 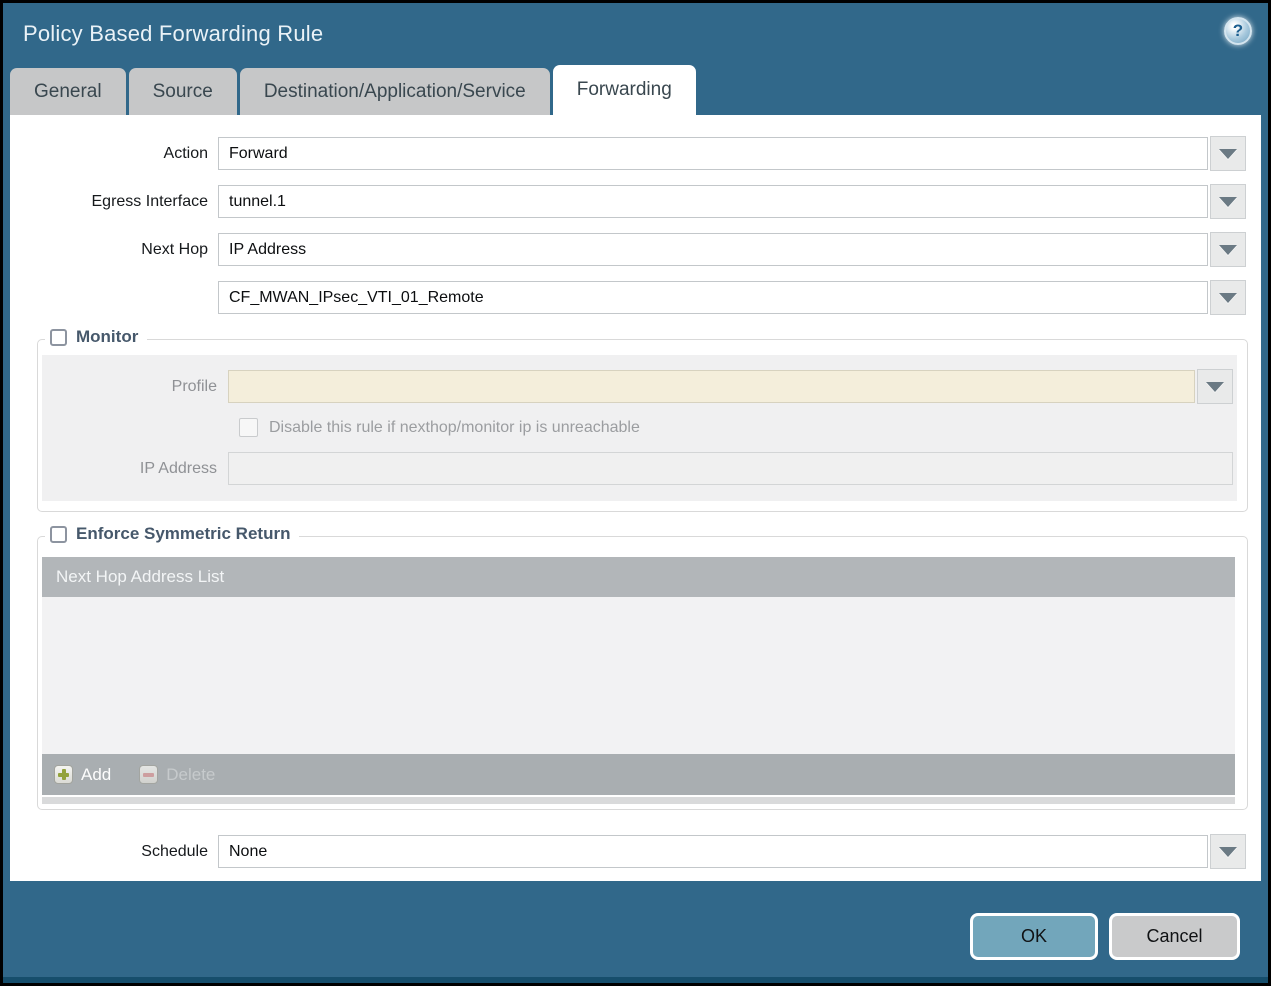 I want to click on action-label: Action, so click(x=185, y=153).